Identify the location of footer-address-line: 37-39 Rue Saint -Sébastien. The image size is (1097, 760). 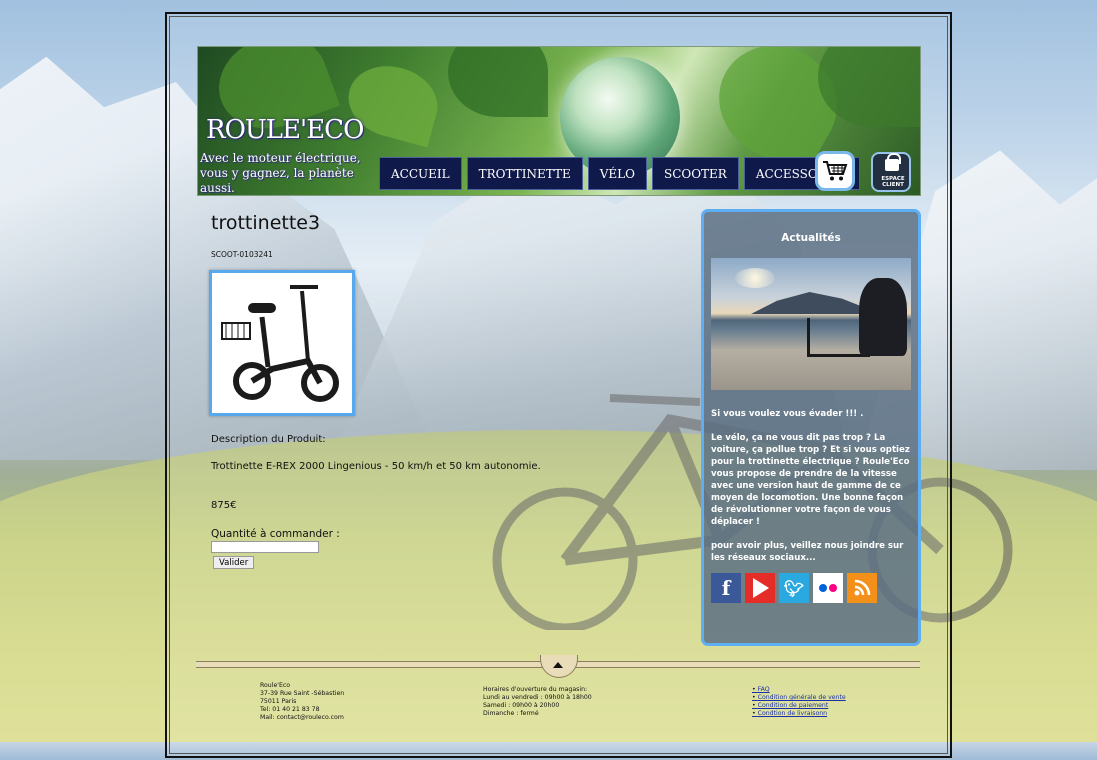
(302, 693).